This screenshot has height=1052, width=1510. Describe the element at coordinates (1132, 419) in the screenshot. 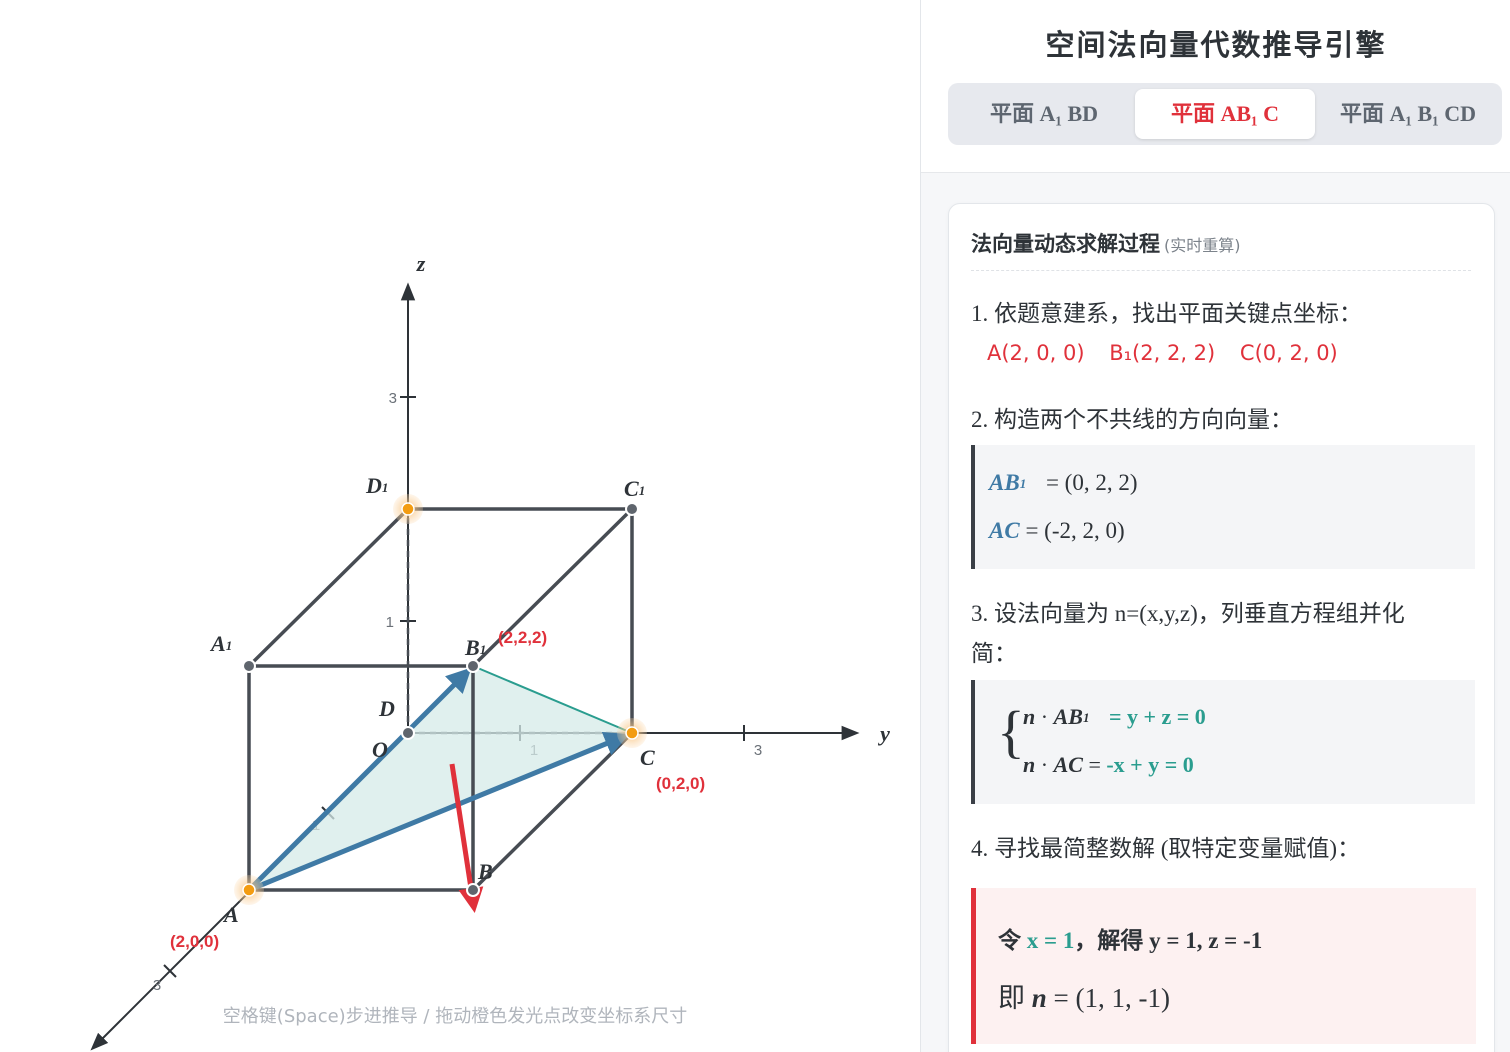

I see `step-2: 2. 构造两个不共线的方向向量：` at that location.